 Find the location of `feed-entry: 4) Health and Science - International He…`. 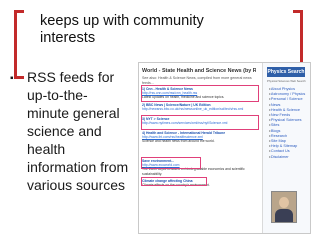

feed-entry: 4) Health and Science - International He… is located at coordinates (199, 137).